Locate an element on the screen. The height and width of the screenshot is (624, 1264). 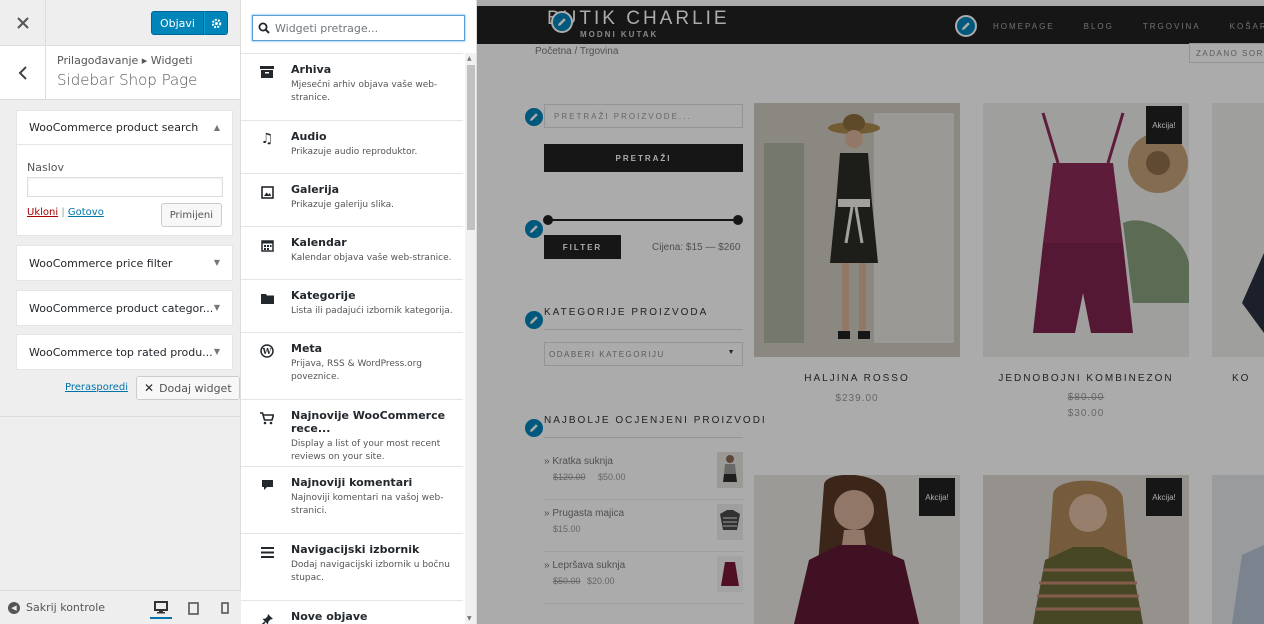
filter-button: FILTER is located at coordinates (582, 247).